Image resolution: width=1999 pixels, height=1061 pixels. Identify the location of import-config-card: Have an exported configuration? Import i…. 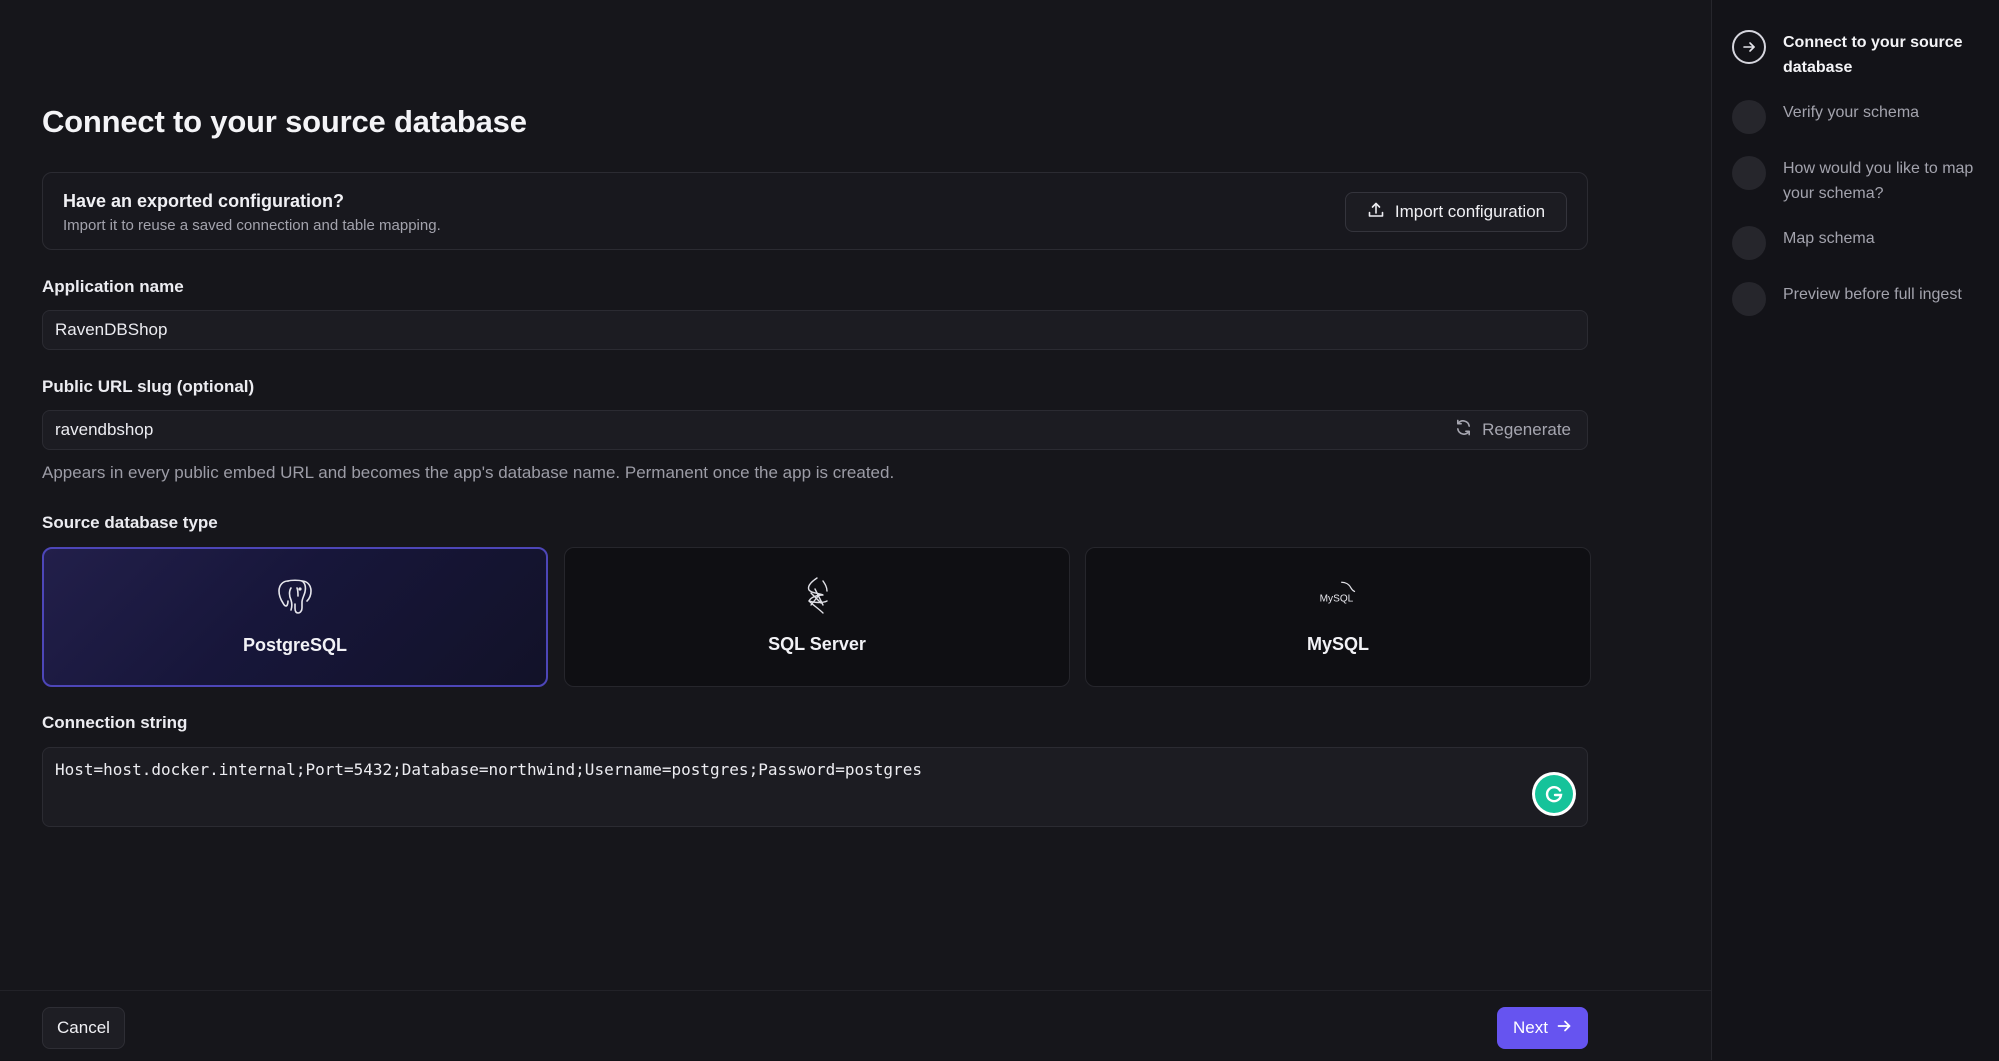
(815, 211).